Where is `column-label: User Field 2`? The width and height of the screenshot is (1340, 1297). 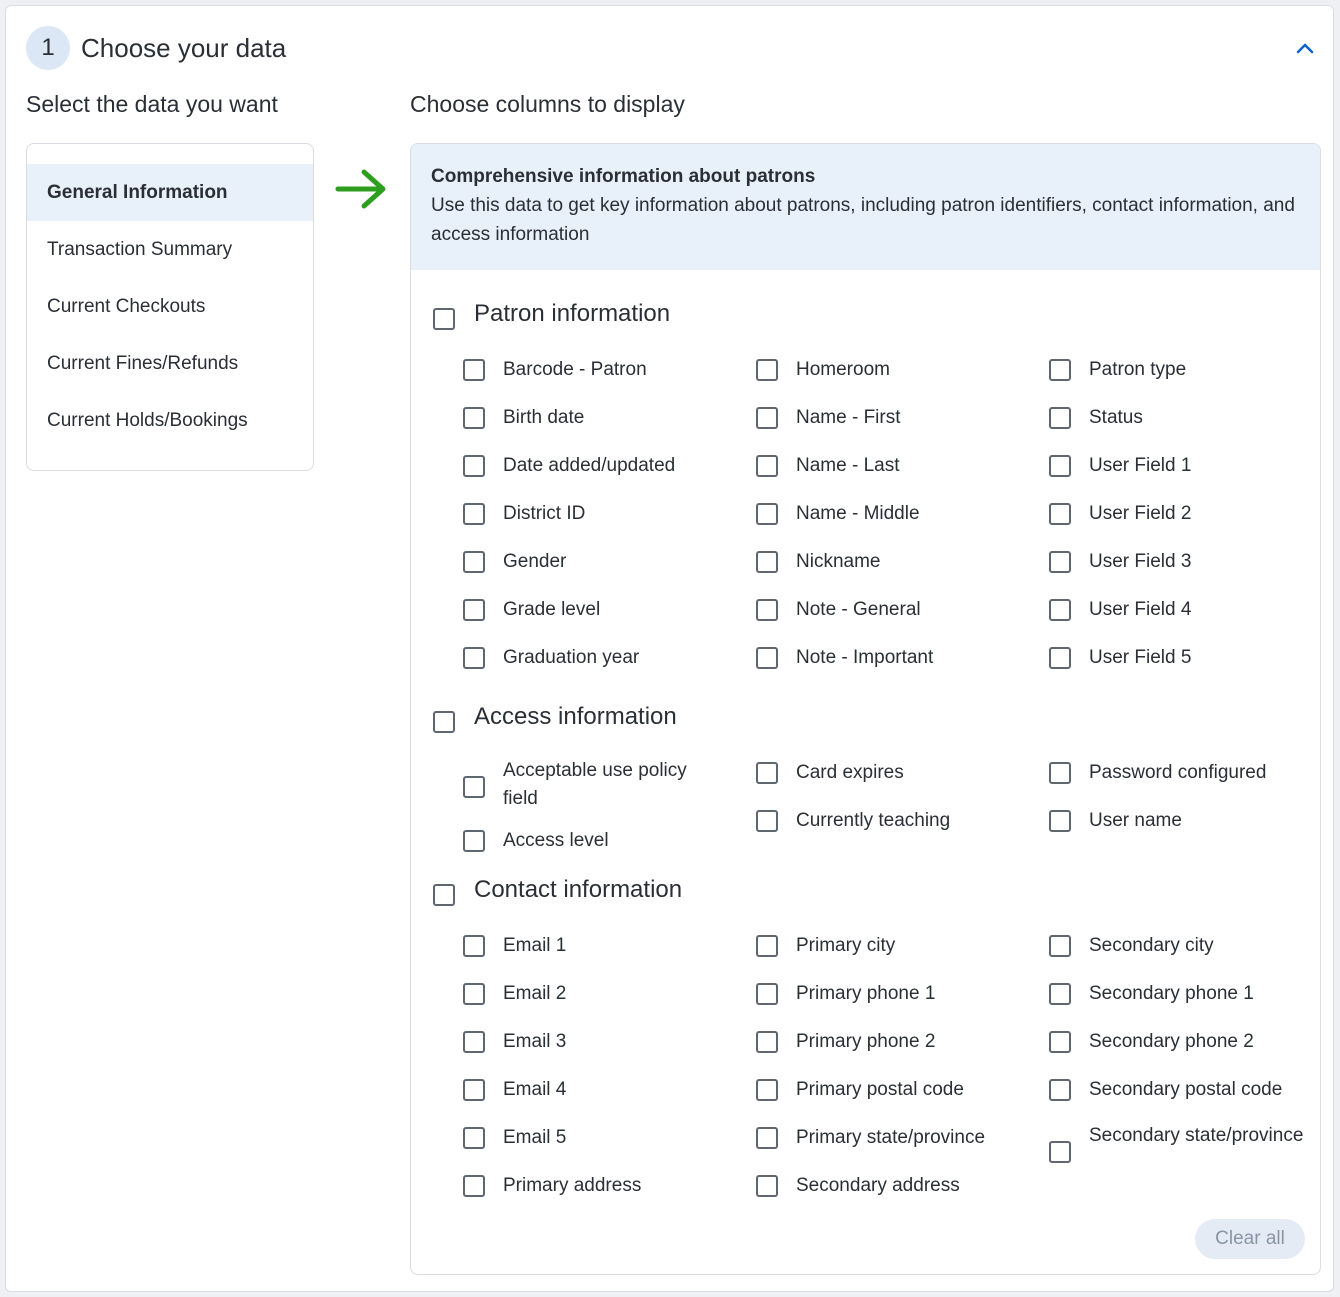 column-label: User Field 2 is located at coordinates (1140, 513).